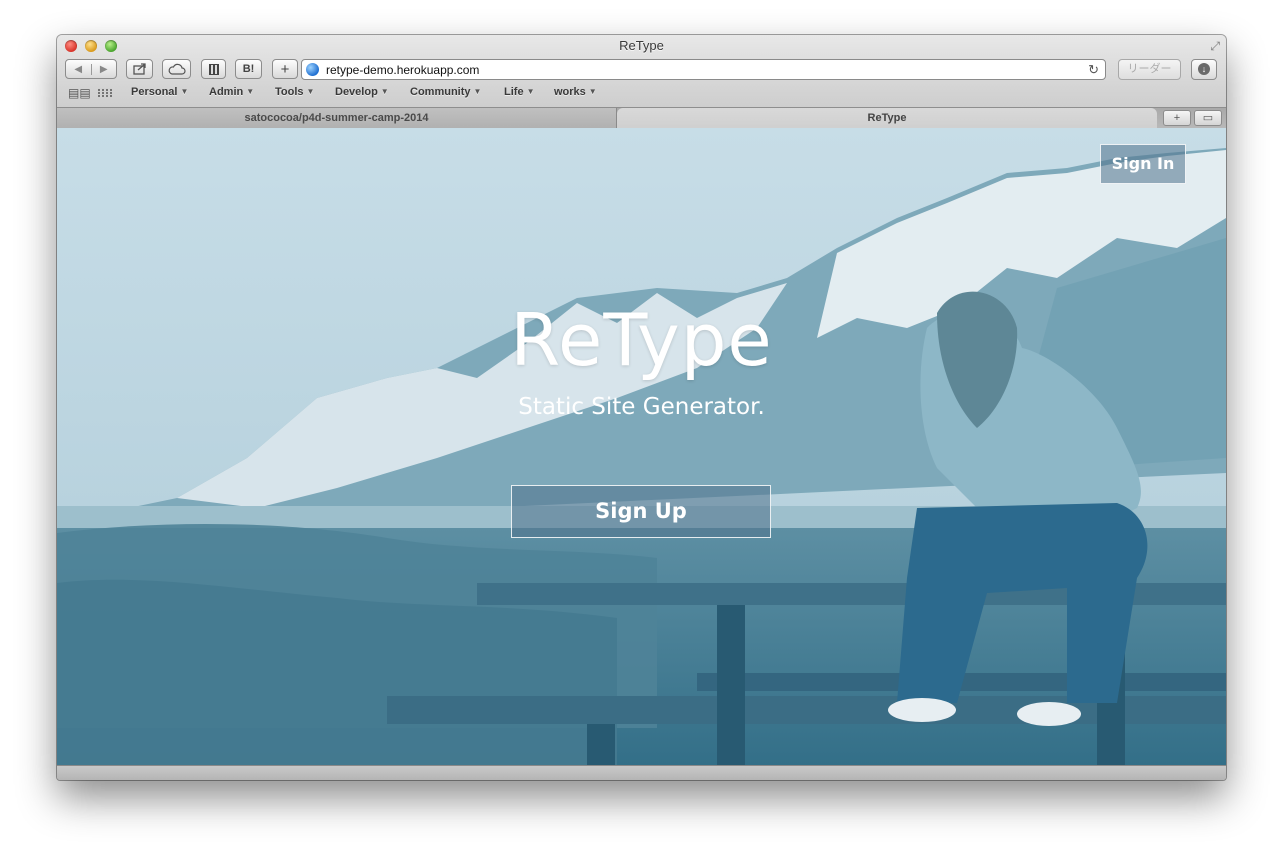 This screenshot has height=860, width=1283. Describe the element at coordinates (312, 69) in the screenshot. I see `globe-icon` at that location.